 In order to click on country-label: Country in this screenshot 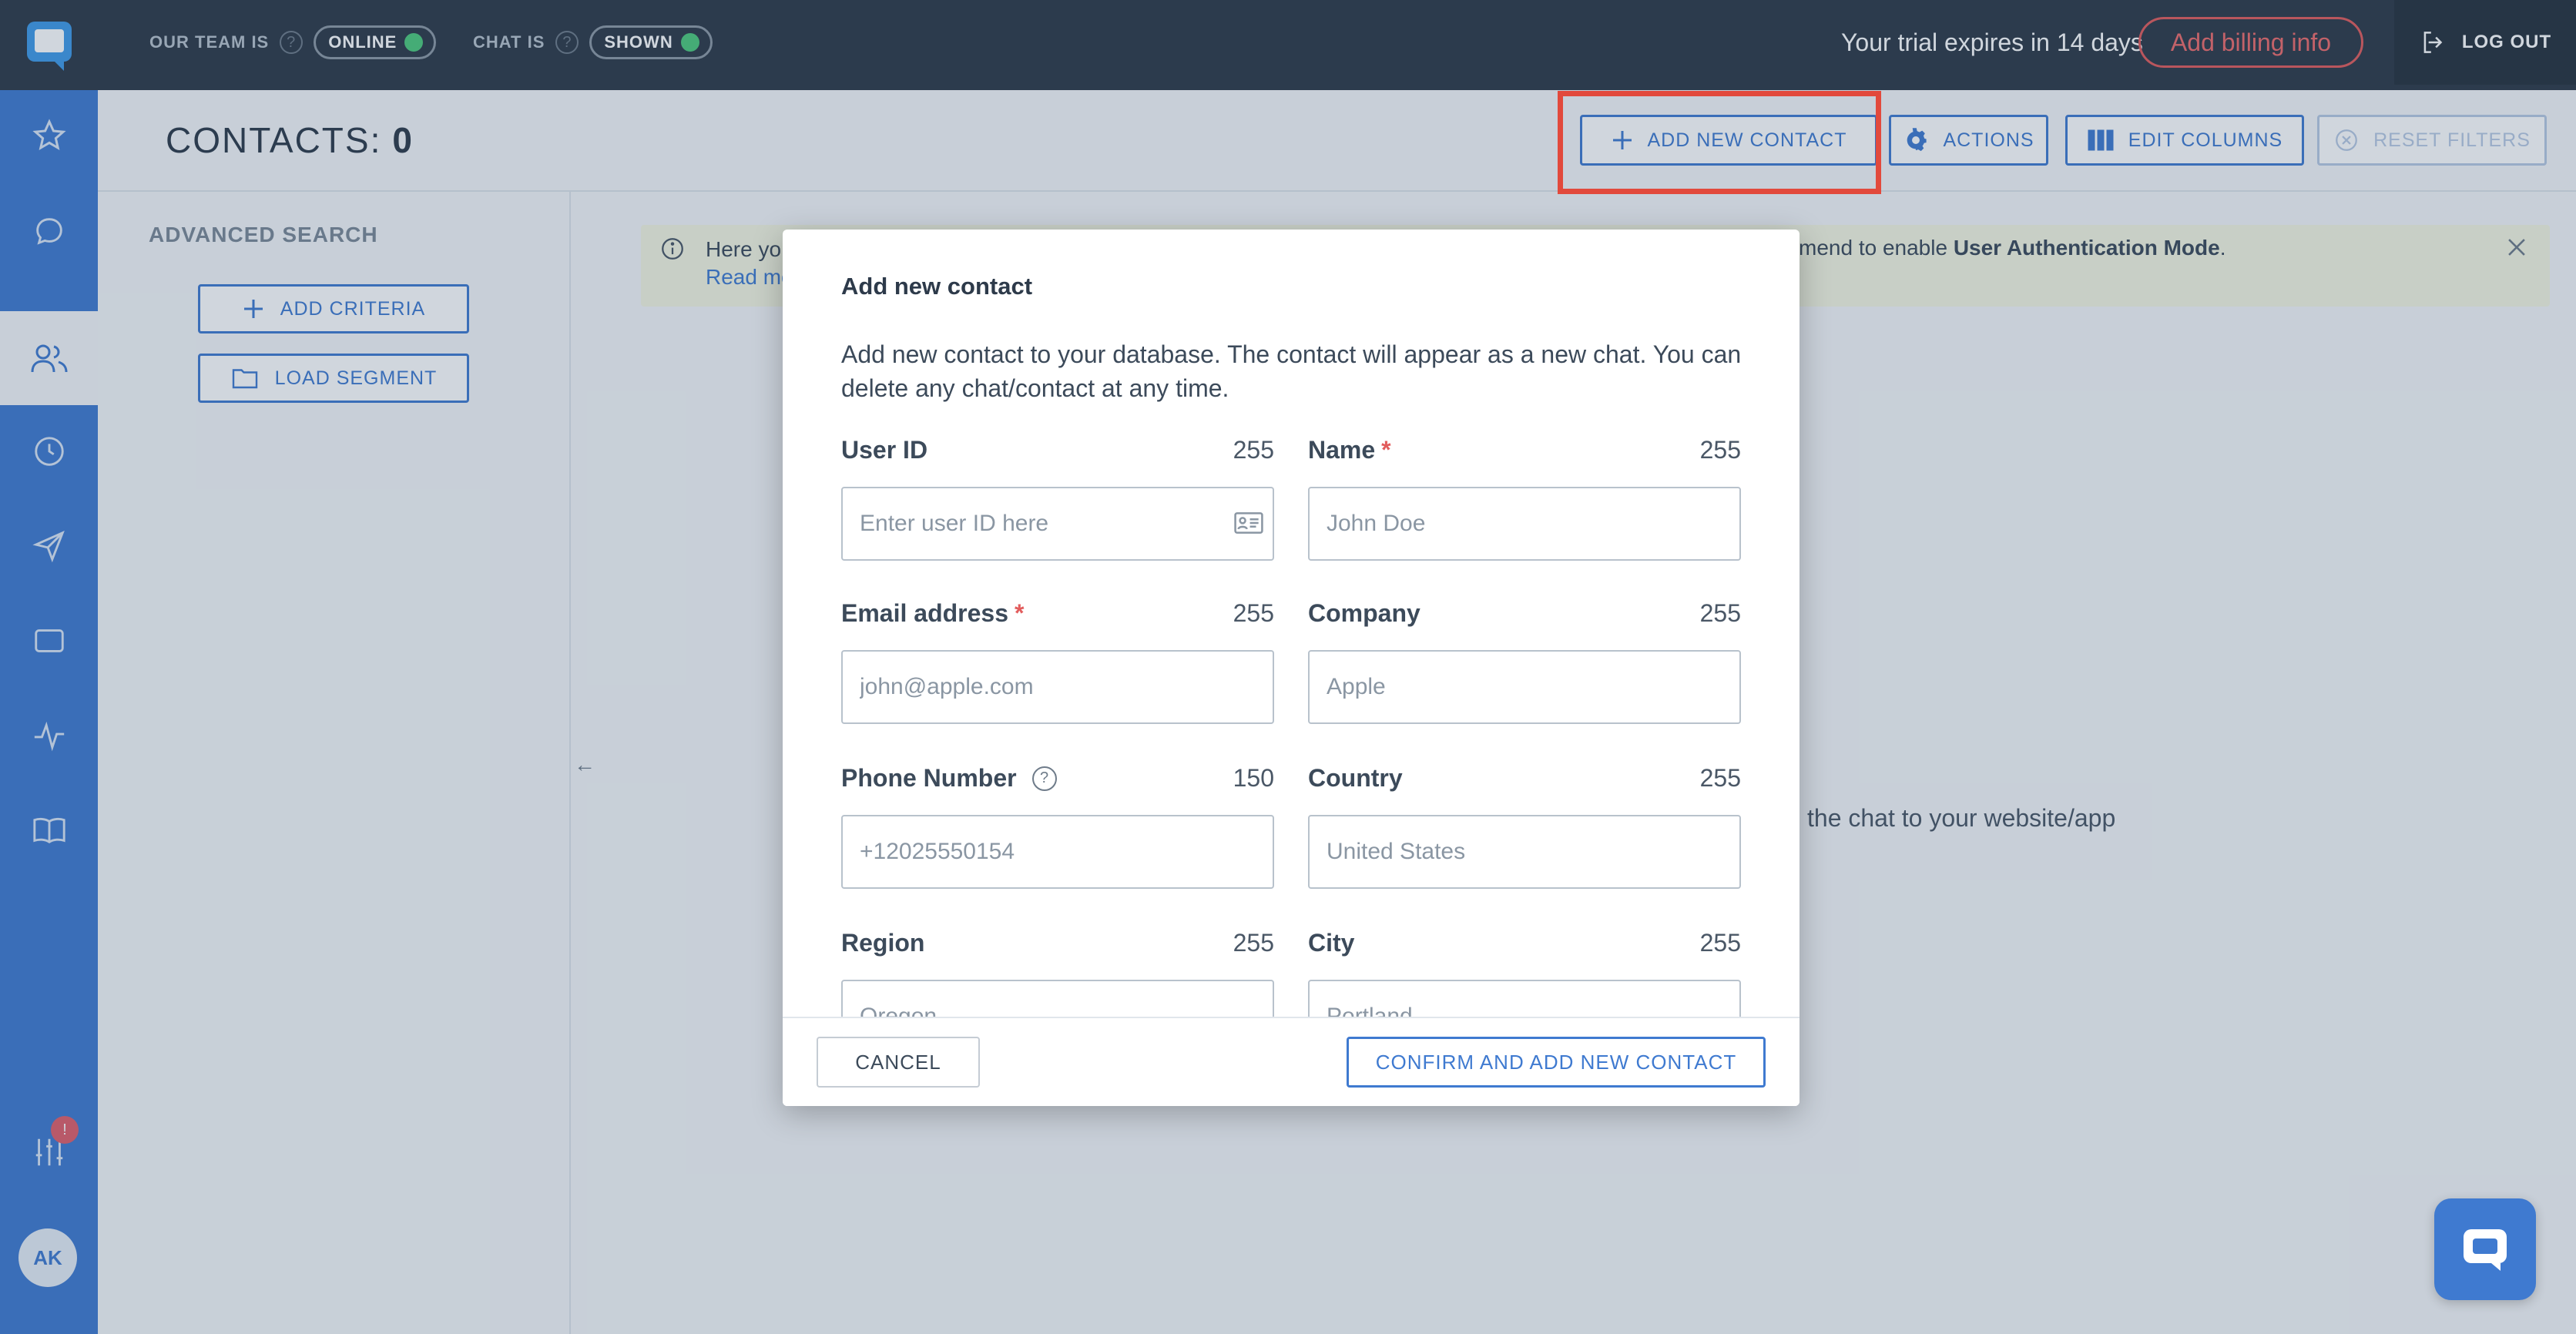, I will do `click(1355, 778)`.